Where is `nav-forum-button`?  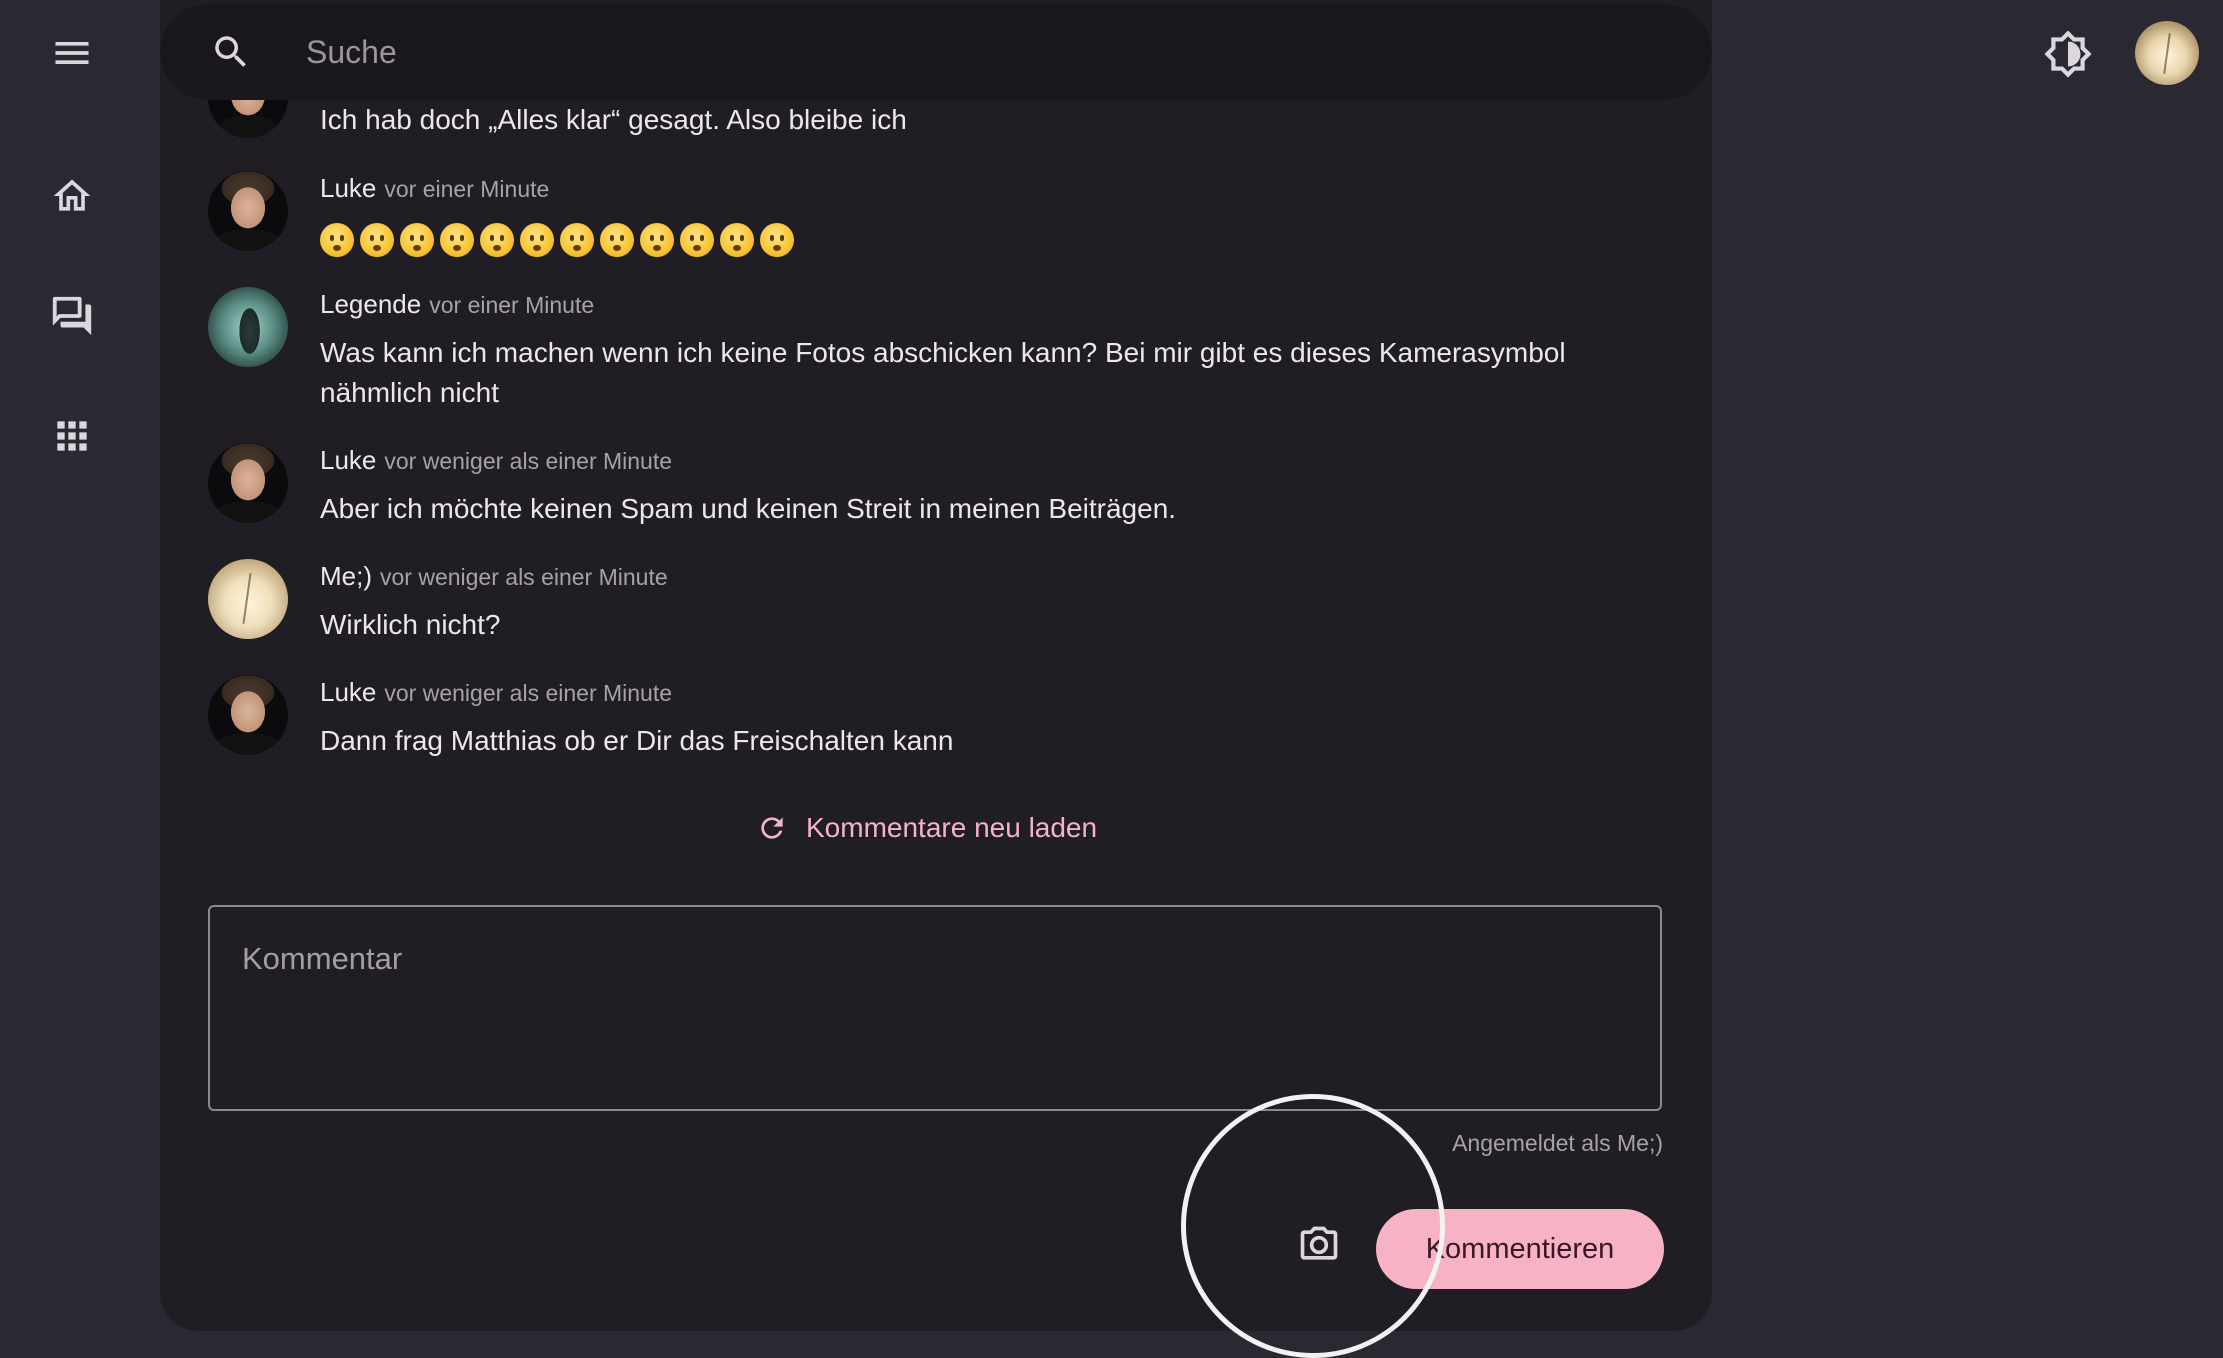 nav-forum-button is located at coordinates (72, 316).